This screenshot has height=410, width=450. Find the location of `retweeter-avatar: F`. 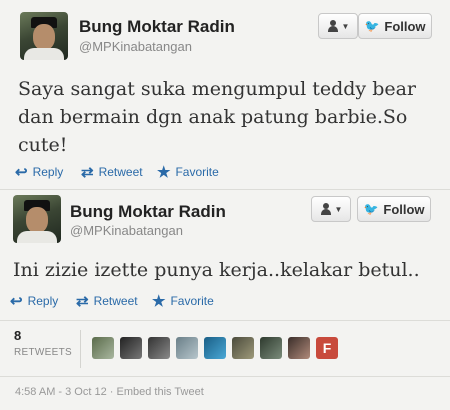

retweeter-avatar: F is located at coordinates (327, 348).